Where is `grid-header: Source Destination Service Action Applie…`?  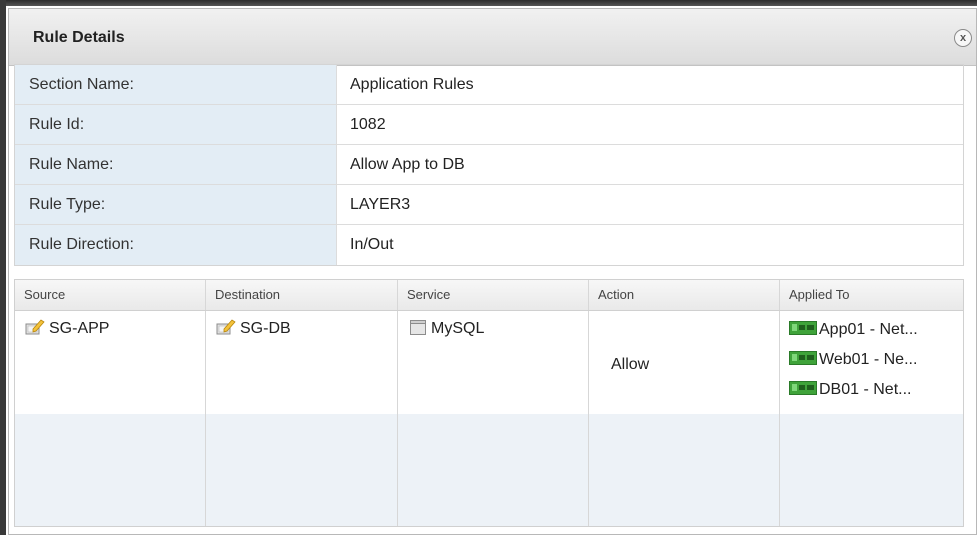
grid-header: Source Destination Service Action Applie… is located at coordinates (489, 295).